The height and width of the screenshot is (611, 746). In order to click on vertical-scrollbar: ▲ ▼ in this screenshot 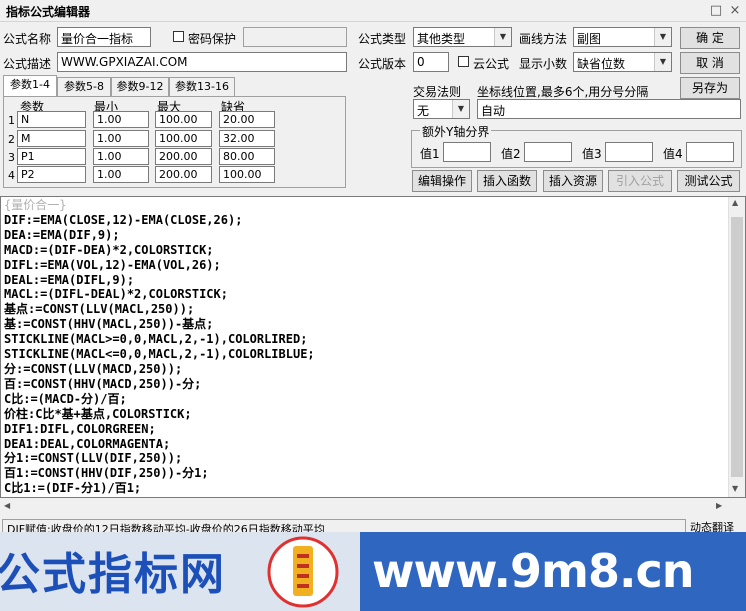, I will do `click(736, 347)`.